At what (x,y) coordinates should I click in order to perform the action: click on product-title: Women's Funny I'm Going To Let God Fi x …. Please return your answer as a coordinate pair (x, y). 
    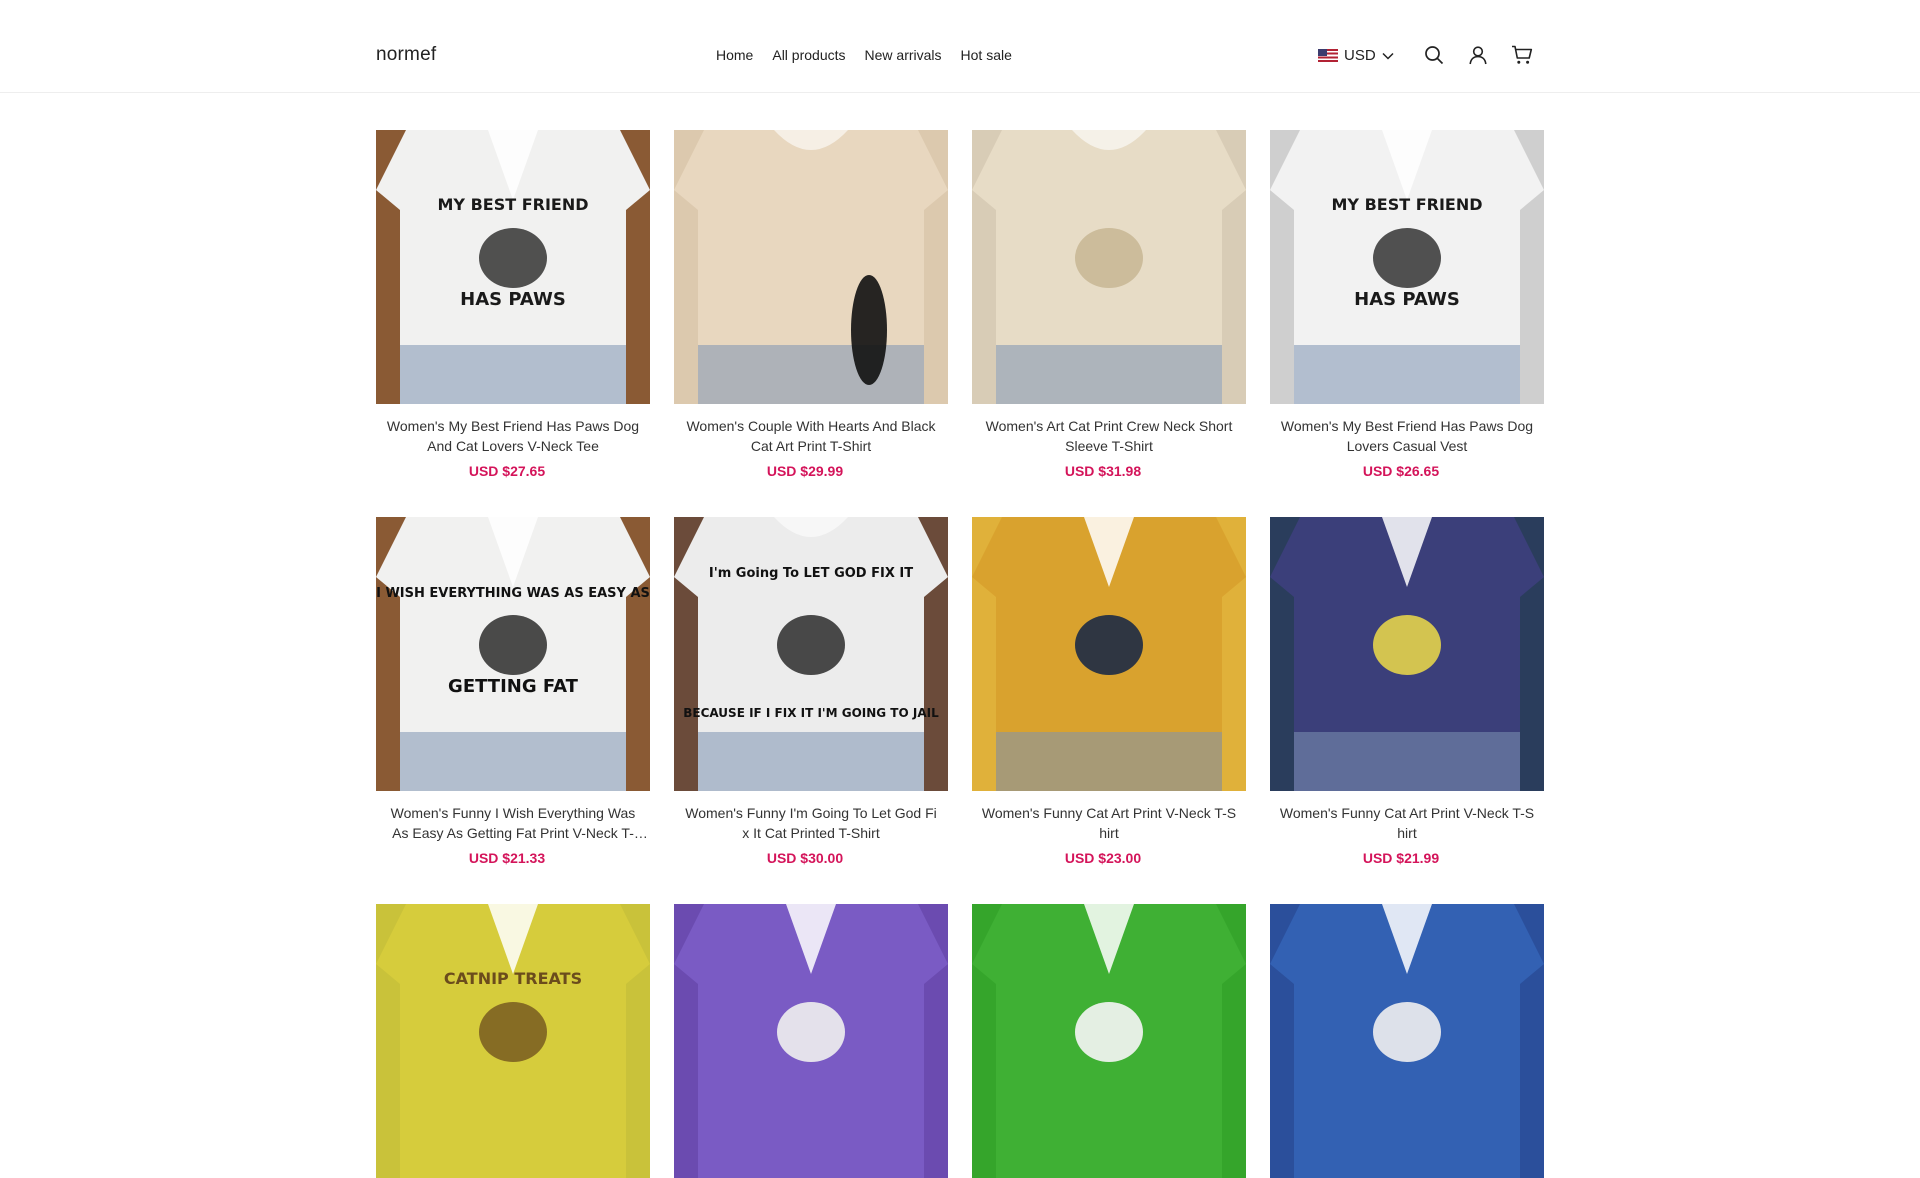
    Looking at the image, I should click on (811, 823).